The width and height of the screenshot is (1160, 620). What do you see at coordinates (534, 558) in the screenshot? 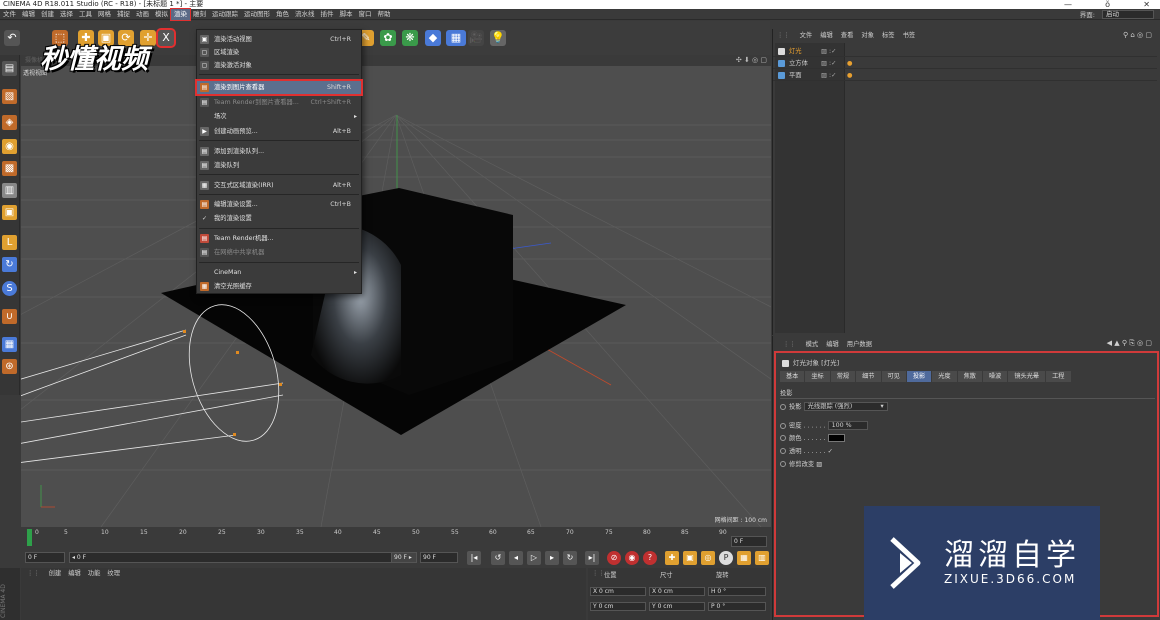
I see `play-icon: ▷` at bounding box center [534, 558].